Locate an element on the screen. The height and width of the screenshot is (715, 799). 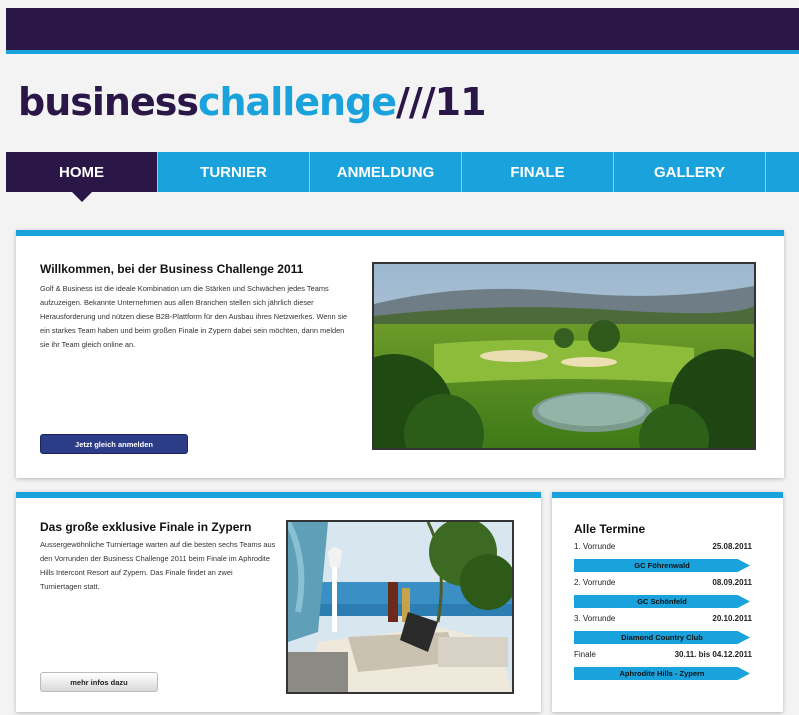
venue-link-1: GC Föhrenwald is located at coordinates (662, 565).